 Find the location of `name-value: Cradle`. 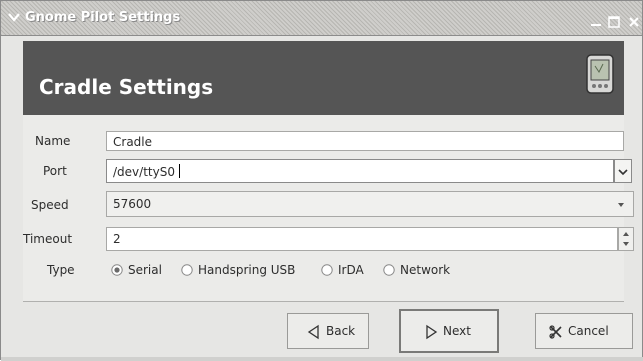

name-value: Cradle is located at coordinates (132, 142).